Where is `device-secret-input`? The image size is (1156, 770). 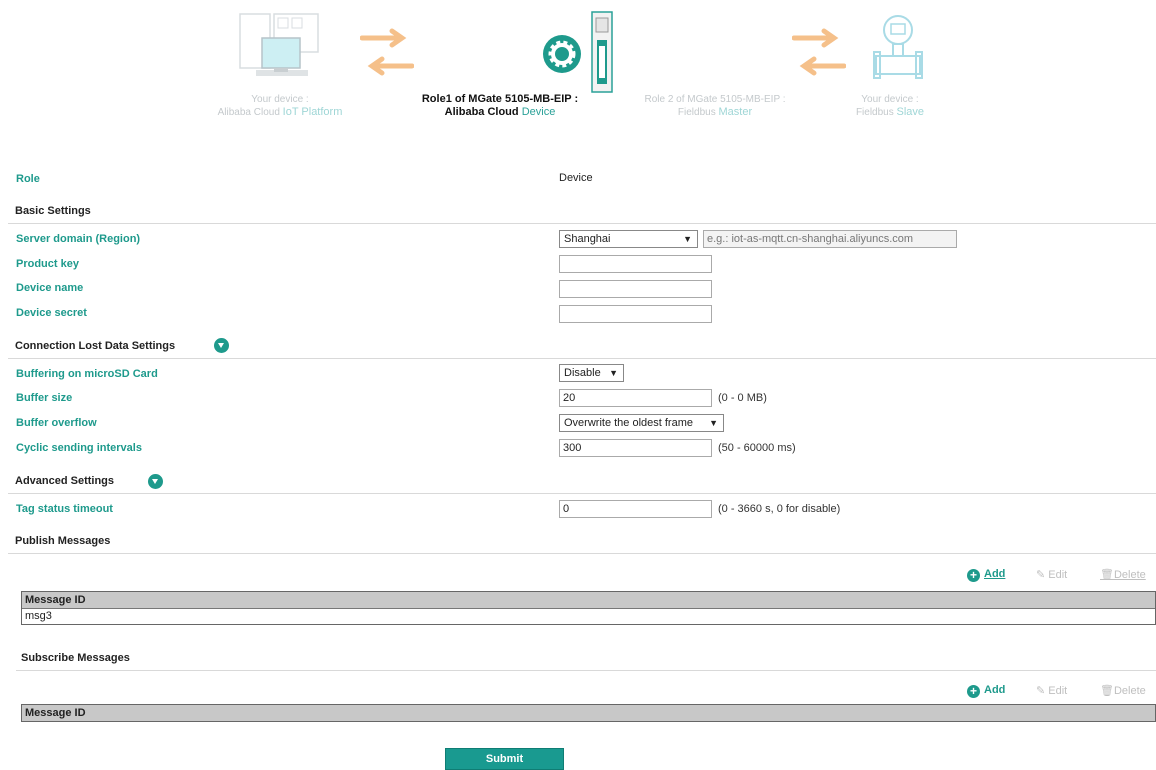 device-secret-input is located at coordinates (635, 314).